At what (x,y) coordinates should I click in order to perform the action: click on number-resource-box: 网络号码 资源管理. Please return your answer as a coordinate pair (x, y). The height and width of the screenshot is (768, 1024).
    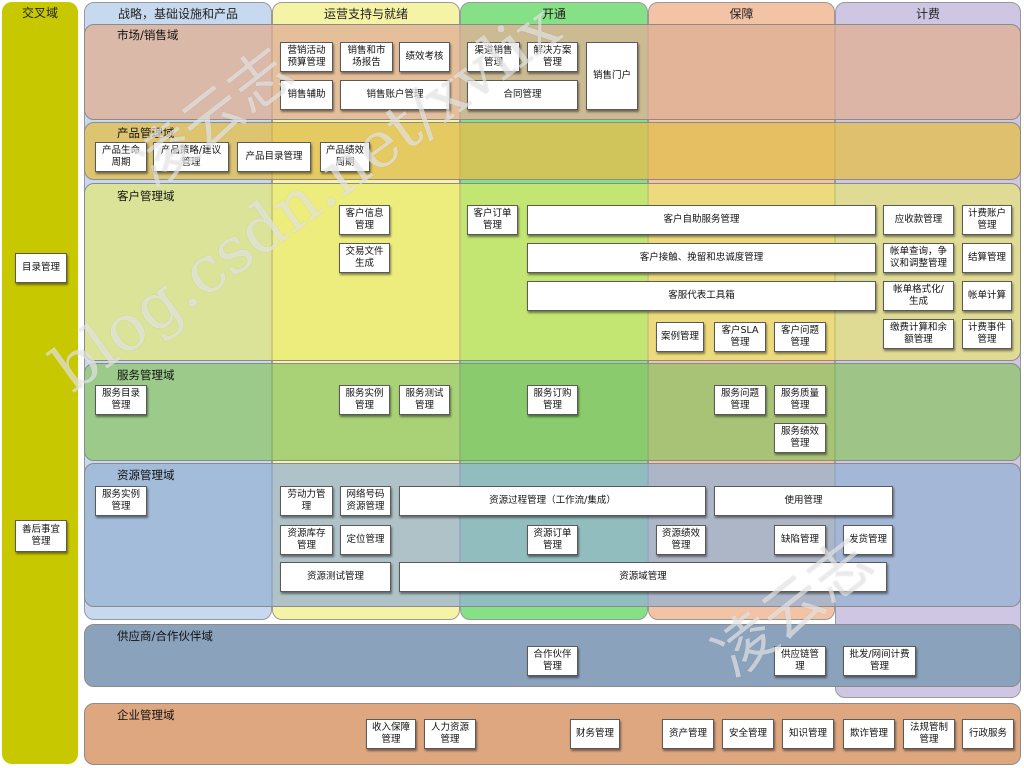
    Looking at the image, I should click on (365, 501).